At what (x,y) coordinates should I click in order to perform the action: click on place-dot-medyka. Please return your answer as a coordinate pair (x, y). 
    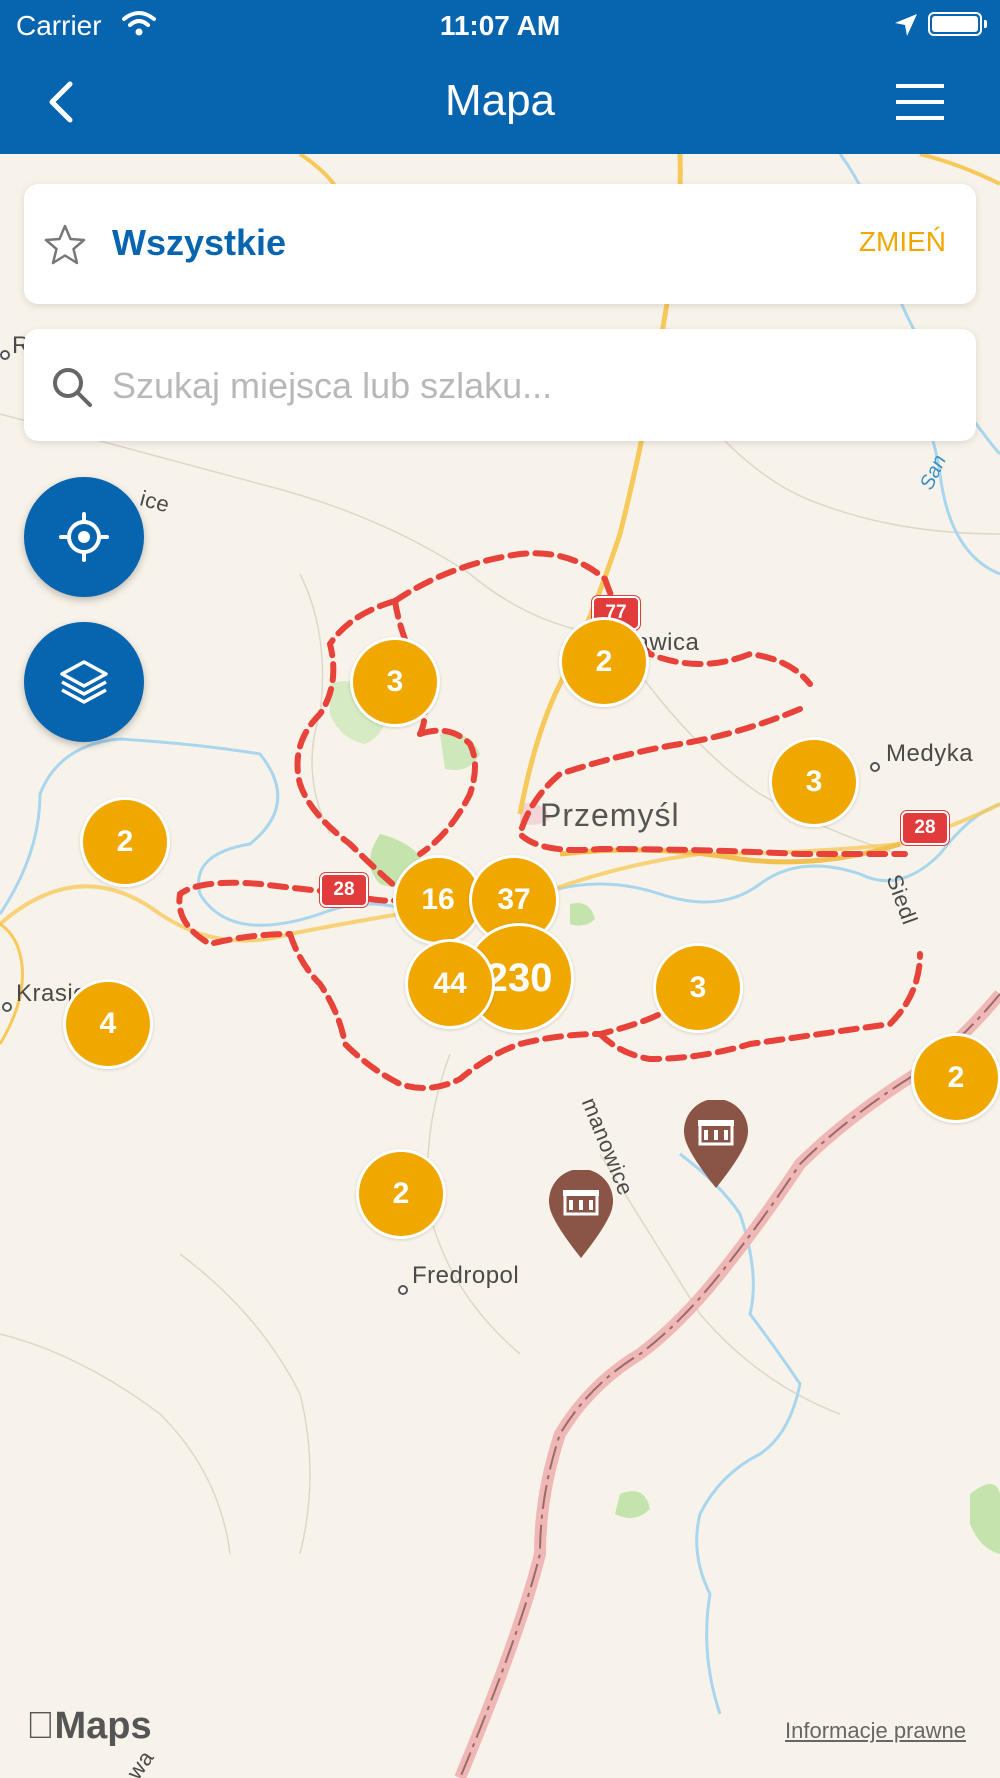
    Looking at the image, I should click on (875, 767).